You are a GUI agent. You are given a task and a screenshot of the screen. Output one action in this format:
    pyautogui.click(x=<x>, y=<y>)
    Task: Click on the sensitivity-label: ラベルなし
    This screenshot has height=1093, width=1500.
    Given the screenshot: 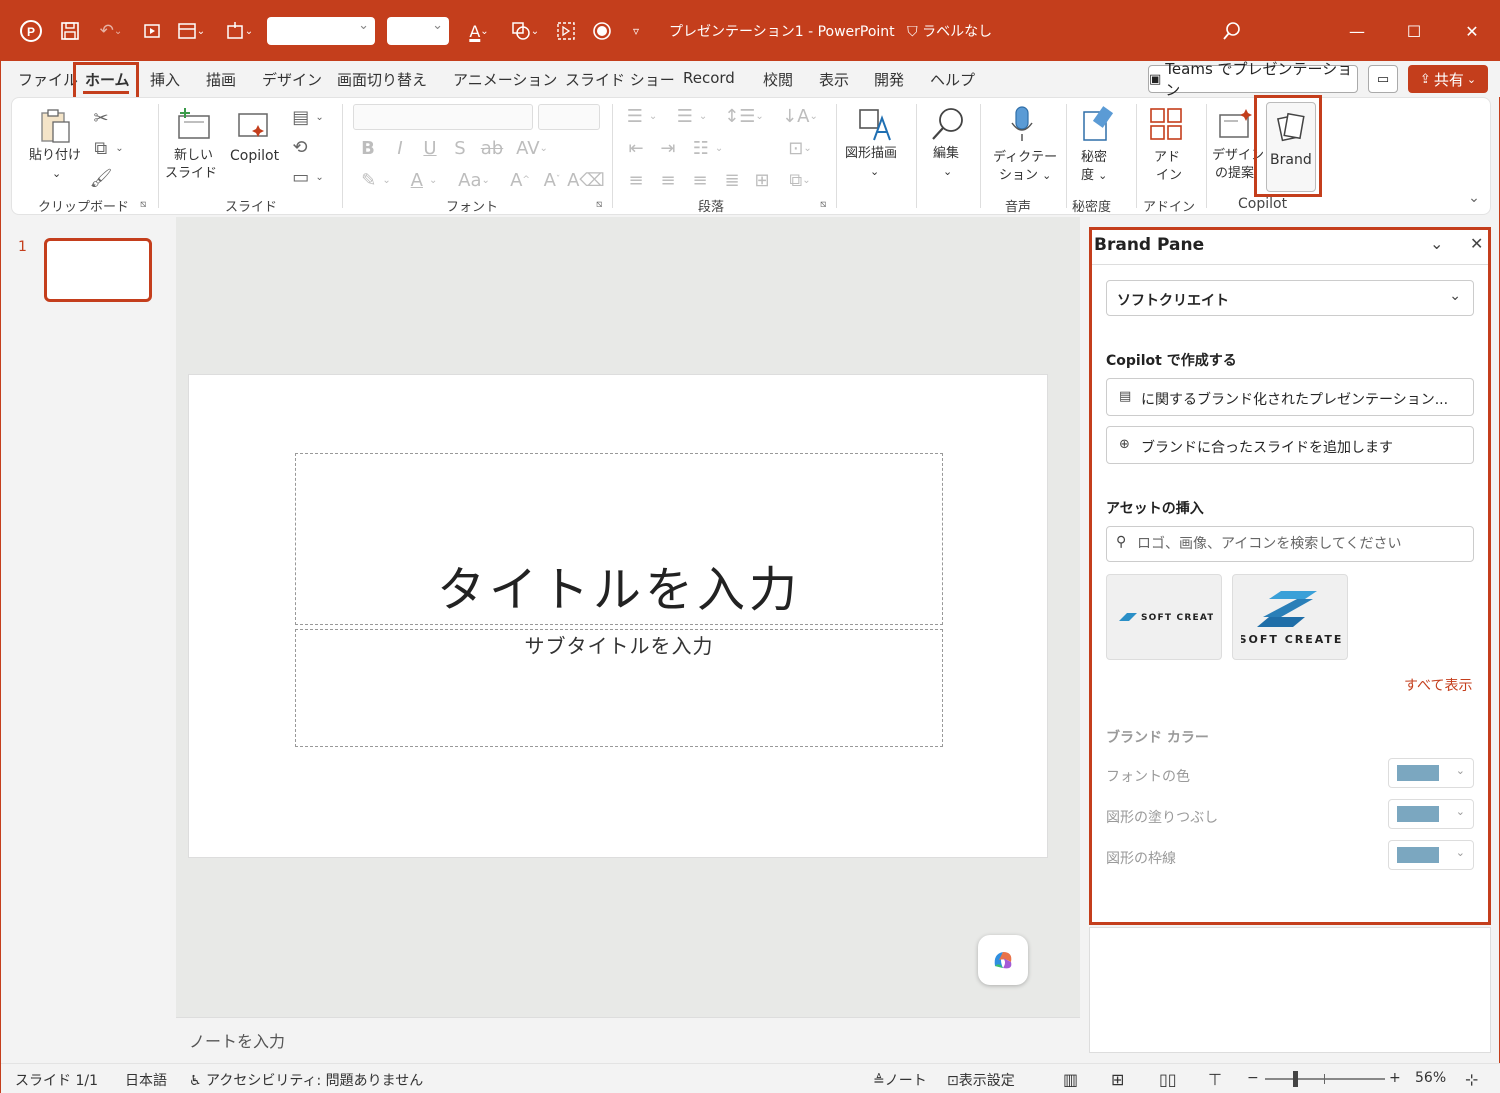 What is the action you would take?
    pyautogui.click(x=957, y=32)
    